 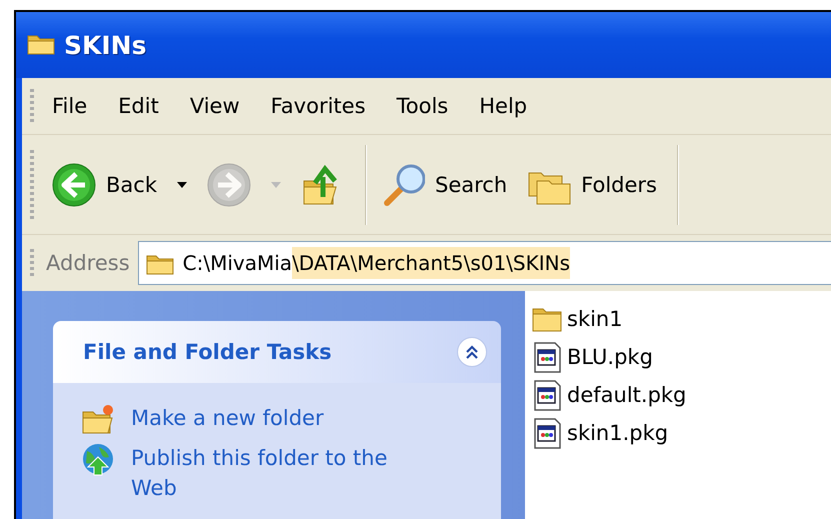 I want to click on window-title: SKINs, so click(x=105, y=45).